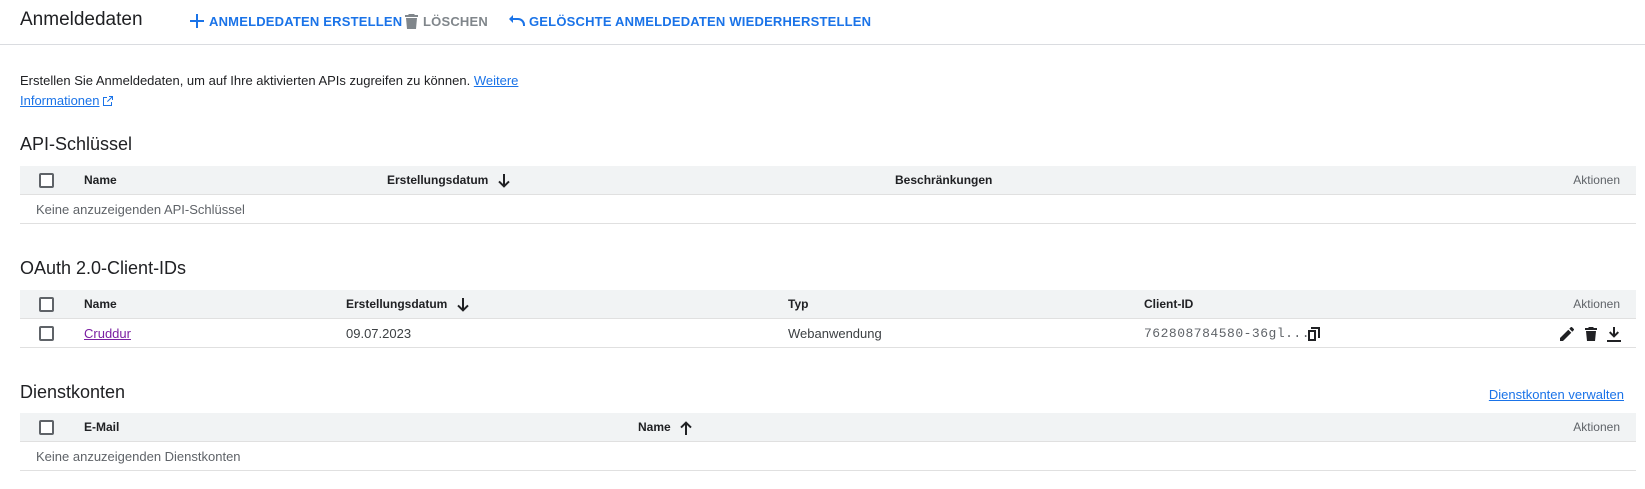  Describe the element at coordinates (73, 392) in the screenshot. I see `service-accounts-title: Dienstkonten` at that location.